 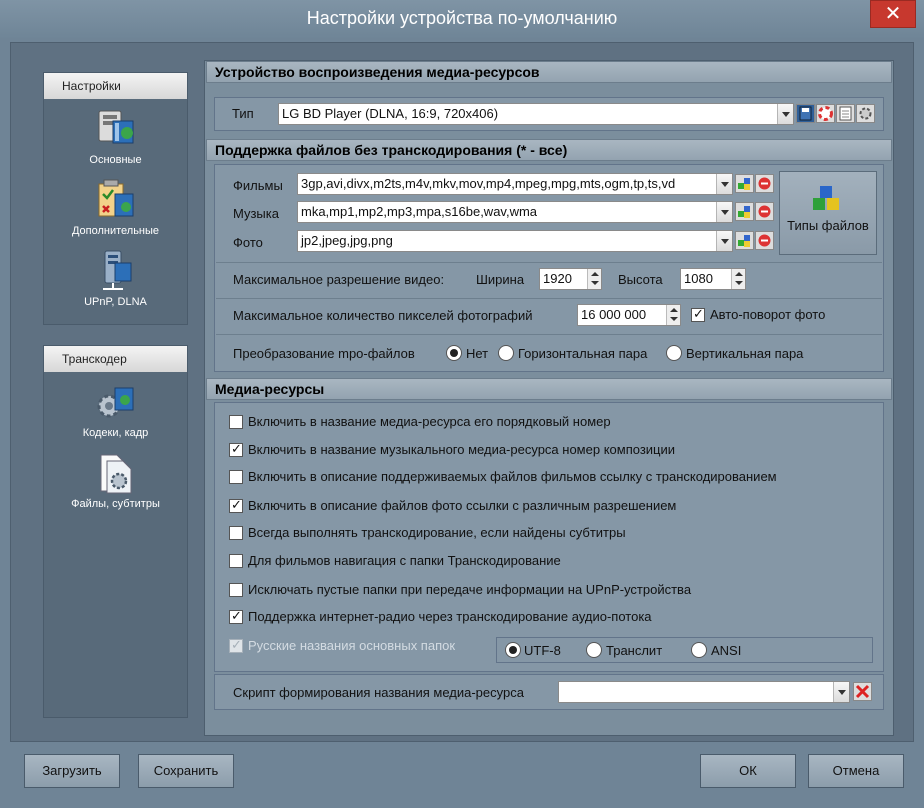 I want to click on files-gear-icon, so click(x=116, y=473).